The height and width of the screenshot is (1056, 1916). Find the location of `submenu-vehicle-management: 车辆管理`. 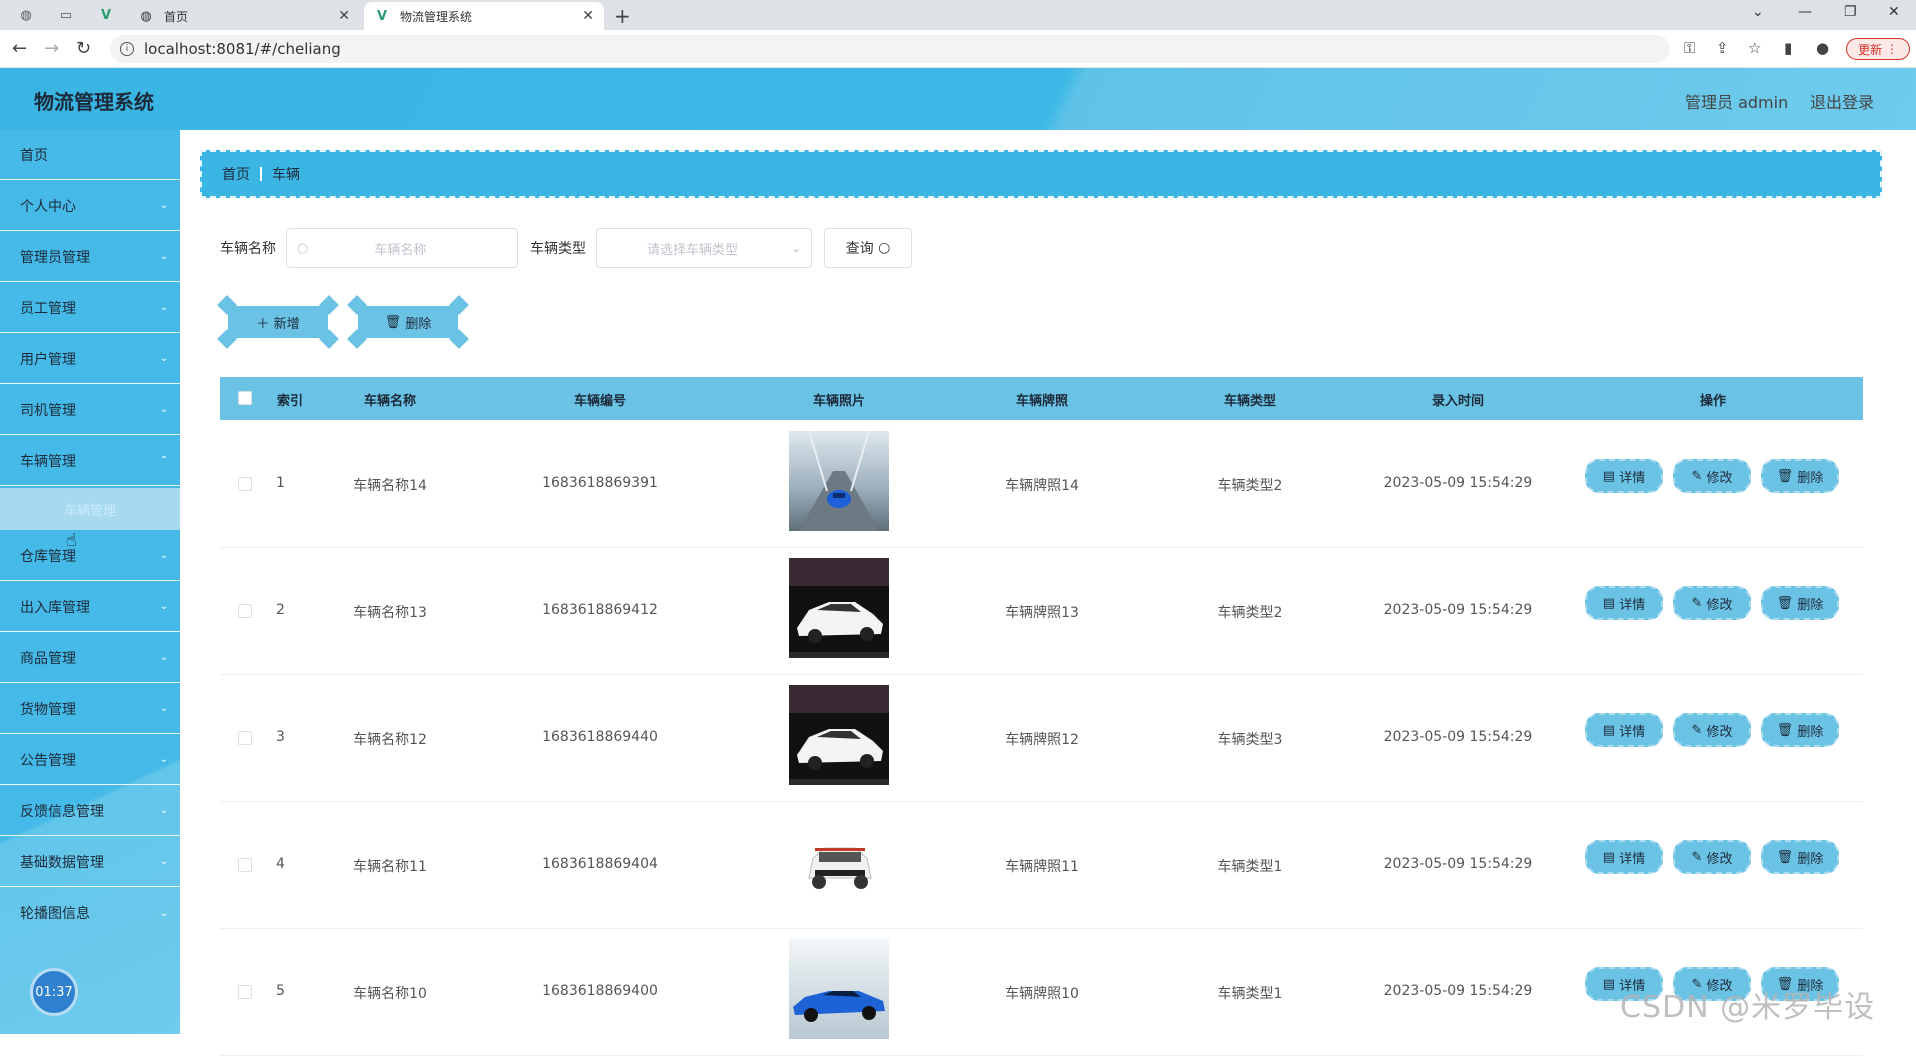

submenu-vehicle-management: 车辆管理 is located at coordinates (90, 509).